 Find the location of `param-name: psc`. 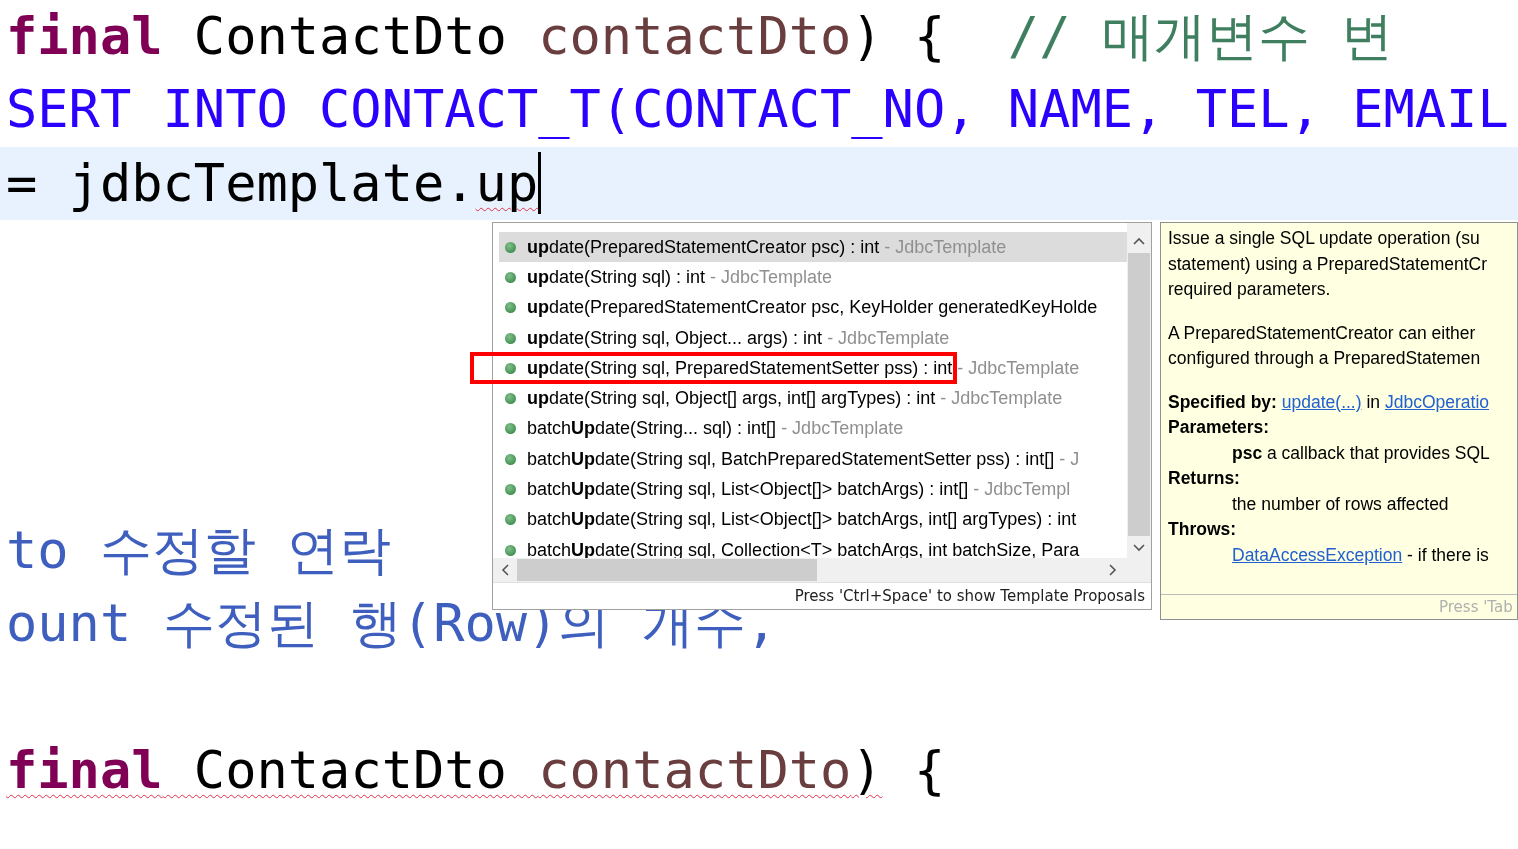

param-name: psc is located at coordinates (1247, 452).